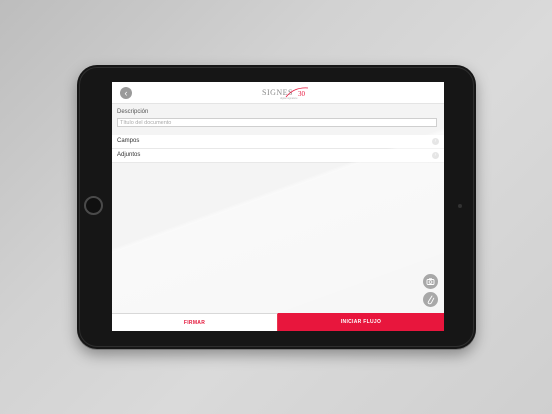 This screenshot has width=552, height=414. I want to click on logo-subtitle: digital signature, so click(289, 98).